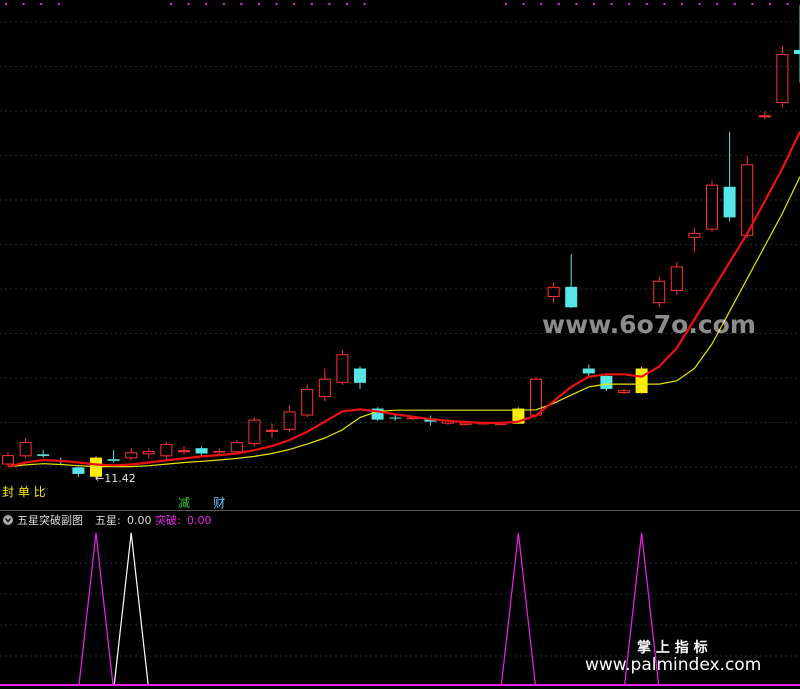 Image resolution: width=800 pixels, height=689 pixels. I want to click on low-price-label: ←11.42, so click(115, 478).